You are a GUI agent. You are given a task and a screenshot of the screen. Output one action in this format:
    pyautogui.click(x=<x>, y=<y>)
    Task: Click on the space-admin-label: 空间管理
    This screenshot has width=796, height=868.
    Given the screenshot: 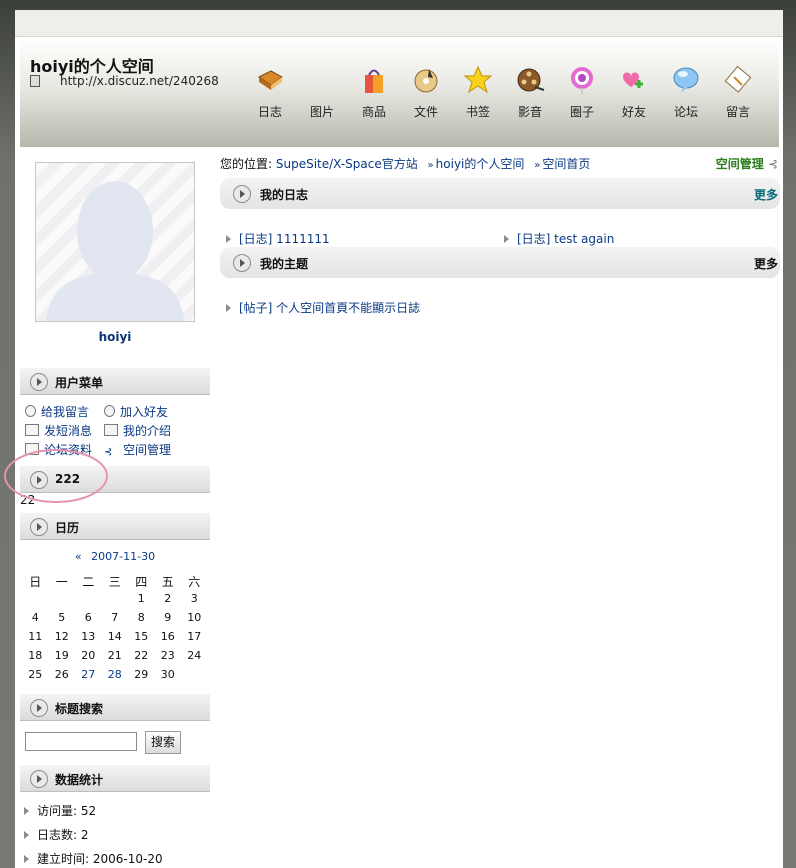 What is the action you would take?
    pyautogui.click(x=739, y=164)
    